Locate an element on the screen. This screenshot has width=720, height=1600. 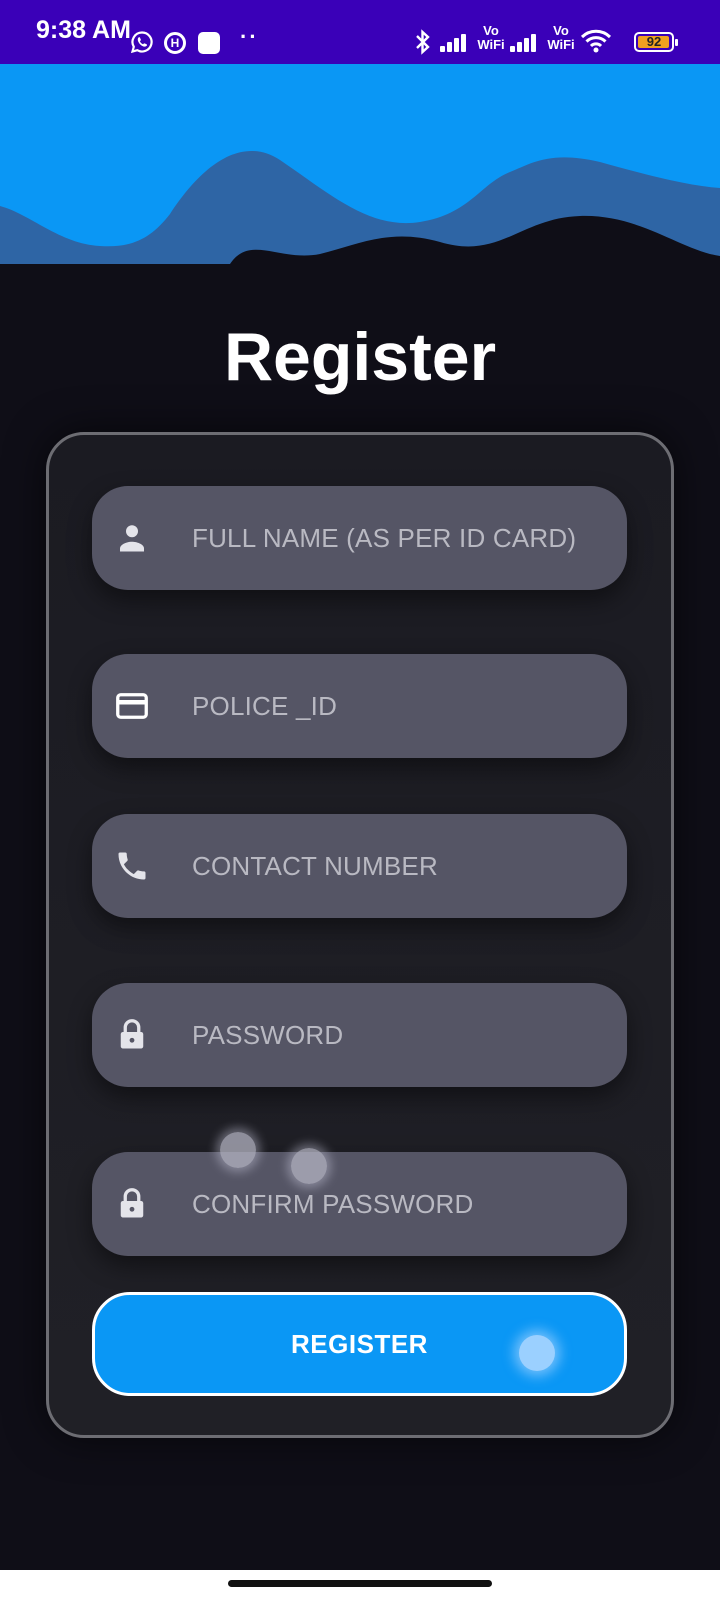
vowifi-icon-2: Vo WiFi is located at coordinates (561, 37).